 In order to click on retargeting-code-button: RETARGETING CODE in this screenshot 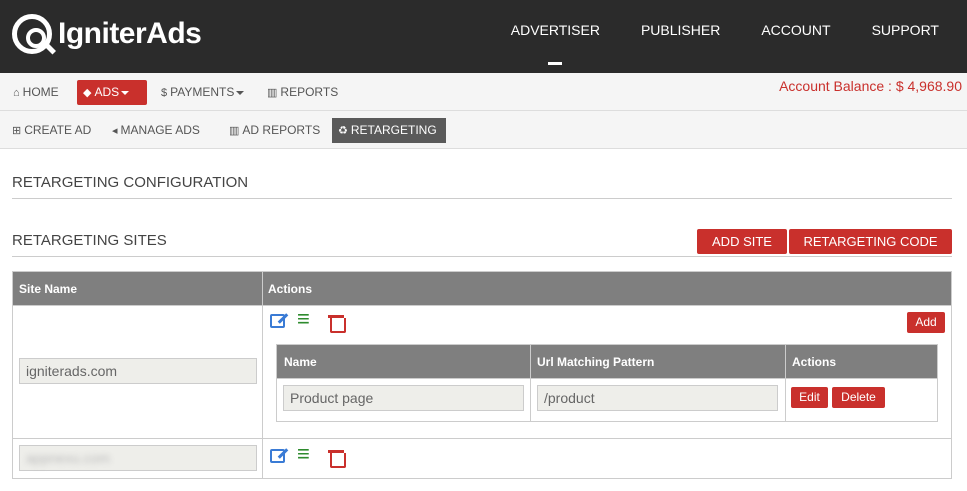, I will do `click(870, 241)`.